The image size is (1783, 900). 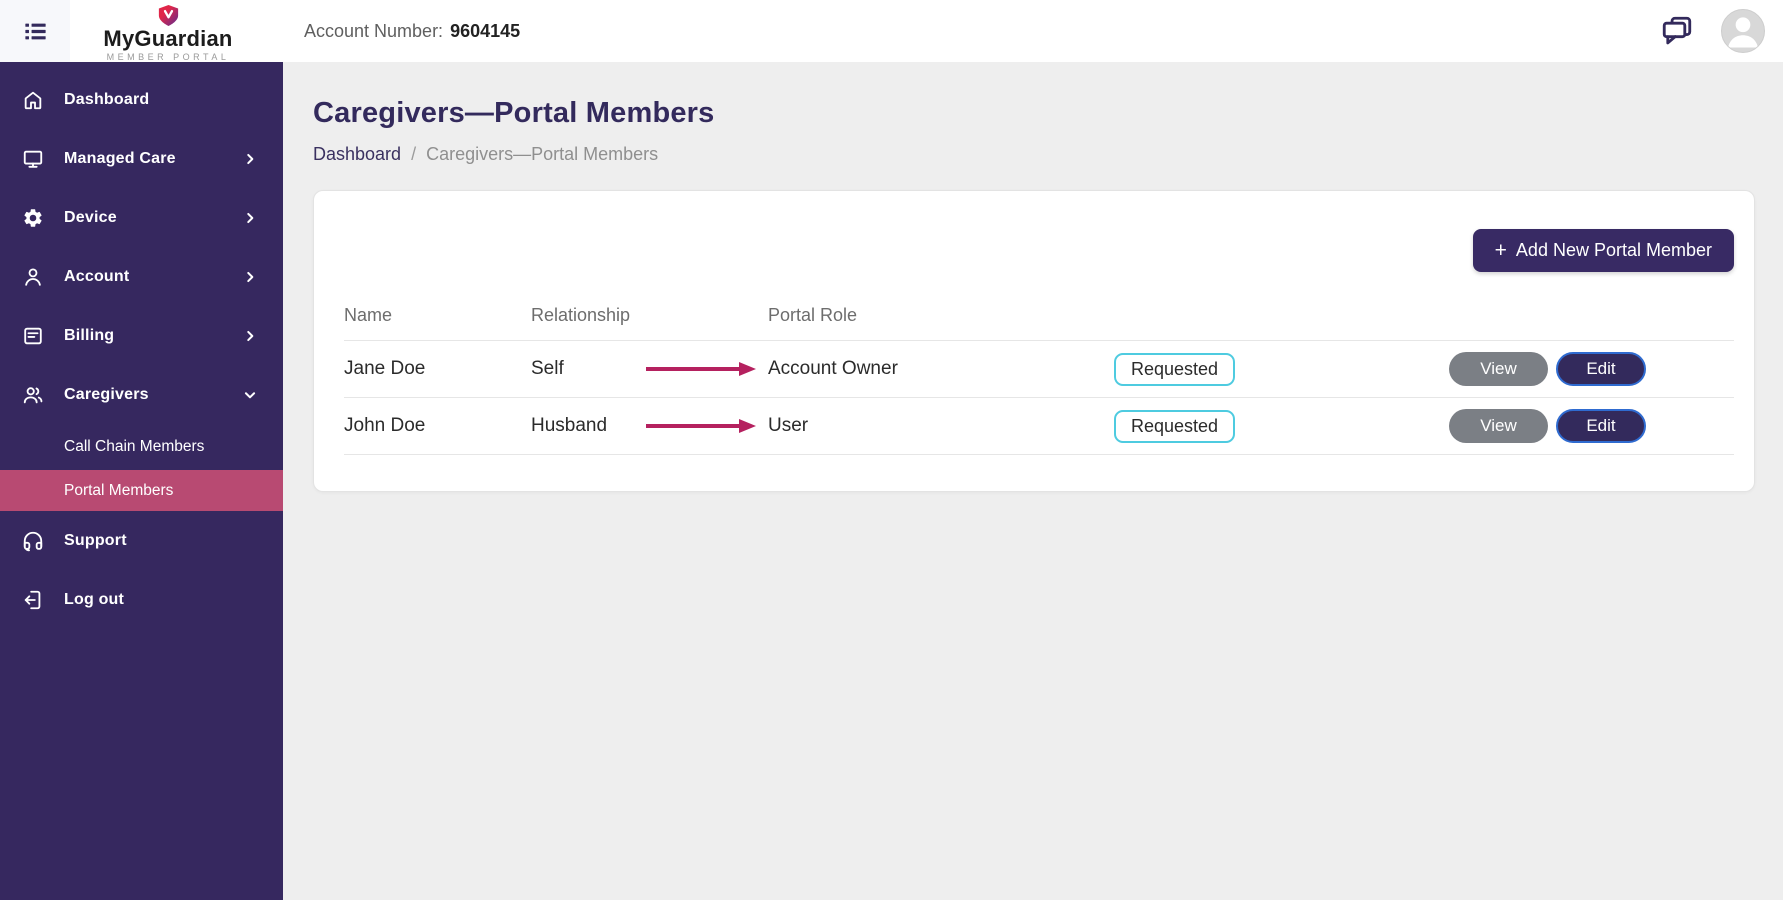 I want to click on relationship-value: Husband, so click(x=569, y=425).